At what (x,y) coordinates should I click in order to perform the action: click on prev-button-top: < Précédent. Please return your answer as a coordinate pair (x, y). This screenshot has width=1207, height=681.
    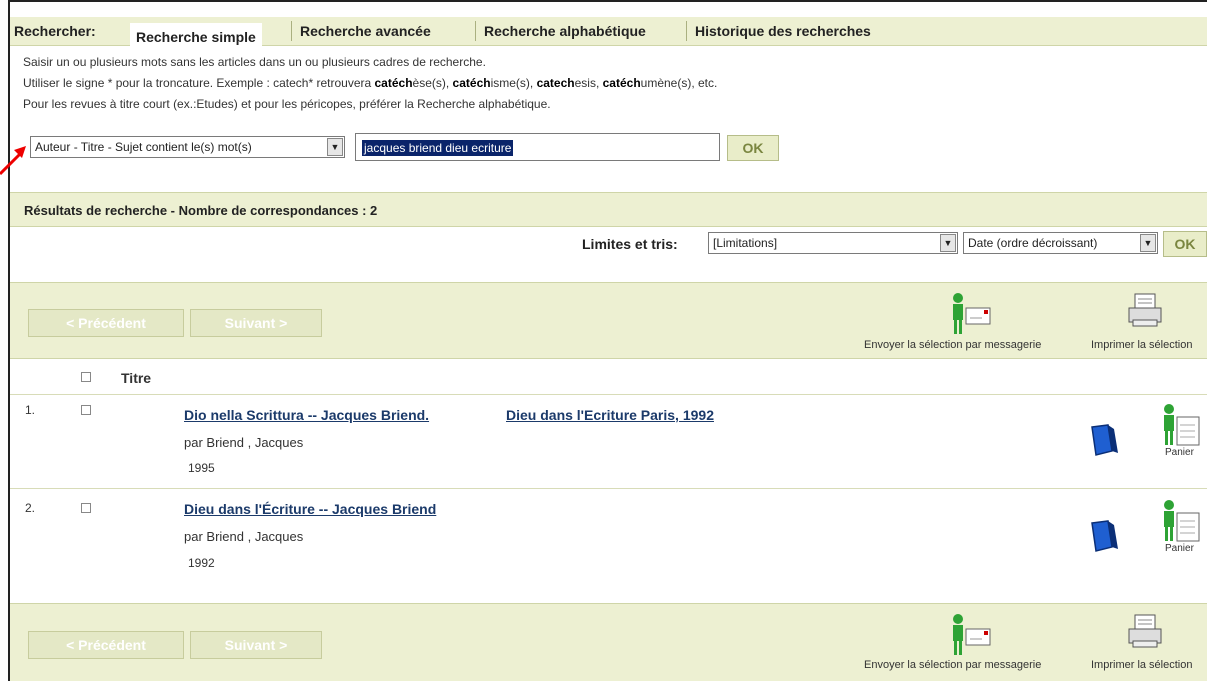
    Looking at the image, I should click on (106, 323).